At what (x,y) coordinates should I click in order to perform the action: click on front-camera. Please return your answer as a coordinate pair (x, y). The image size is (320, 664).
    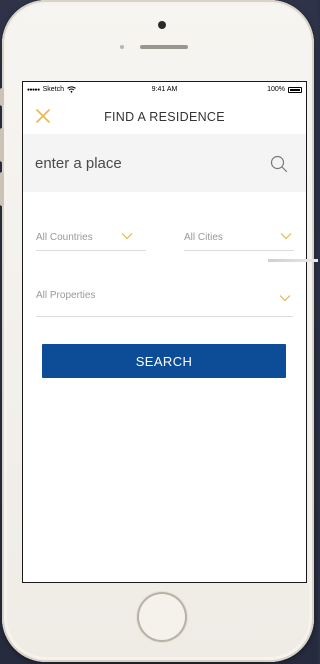
    Looking at the image, I should click on (162, 25).